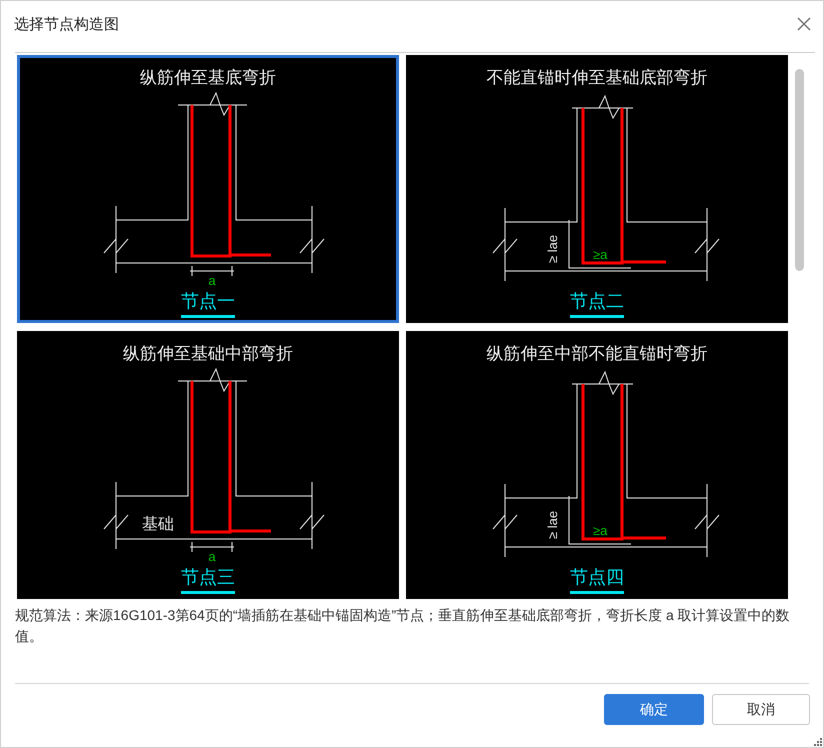 This screenshot has width=824, height=748. What do you see at coordinates (208, 579) in the screenshot?
I see `node-caption-link: 节点三` at bounding box center [208, 579].